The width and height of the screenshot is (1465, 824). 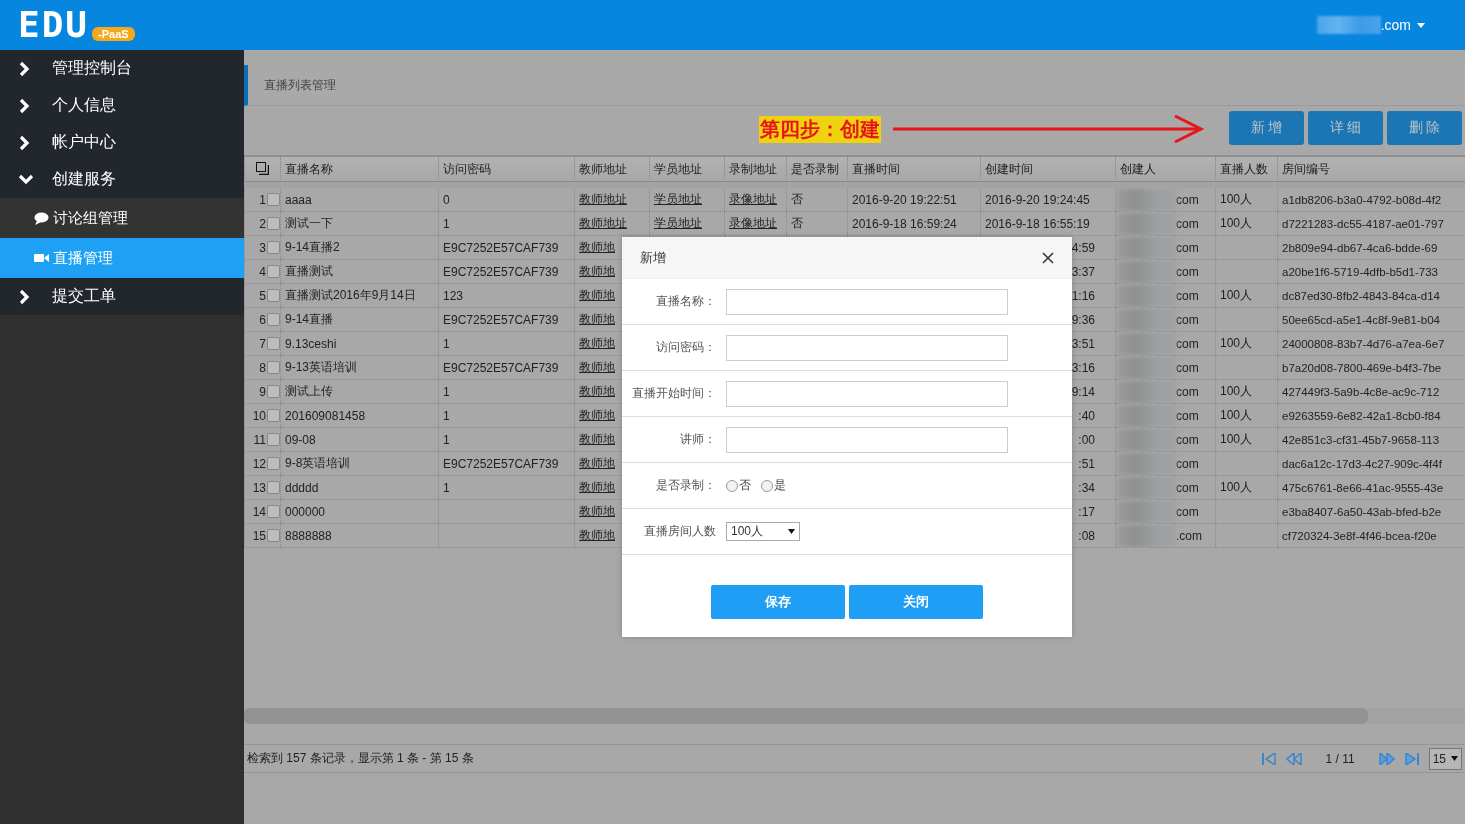 What do you see at coordinates (122, 68) in the screenshot?
I see `nav-item: 管理控制台` at bounding box center [122, 68].